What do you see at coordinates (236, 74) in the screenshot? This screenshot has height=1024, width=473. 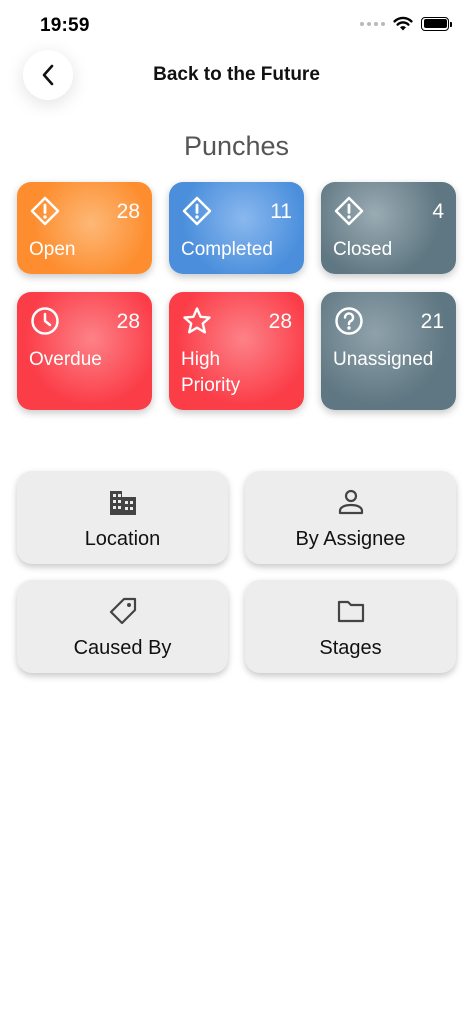 I see `page-title: Back to the Future` at bounding box center [236, 74].